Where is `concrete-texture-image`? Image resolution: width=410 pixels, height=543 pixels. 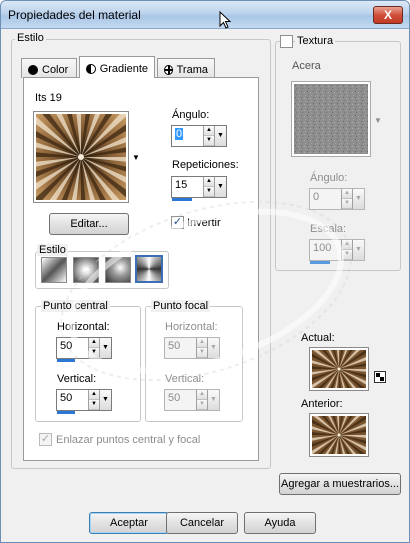
concrete-texture-image is located at coordinates (331, 119).